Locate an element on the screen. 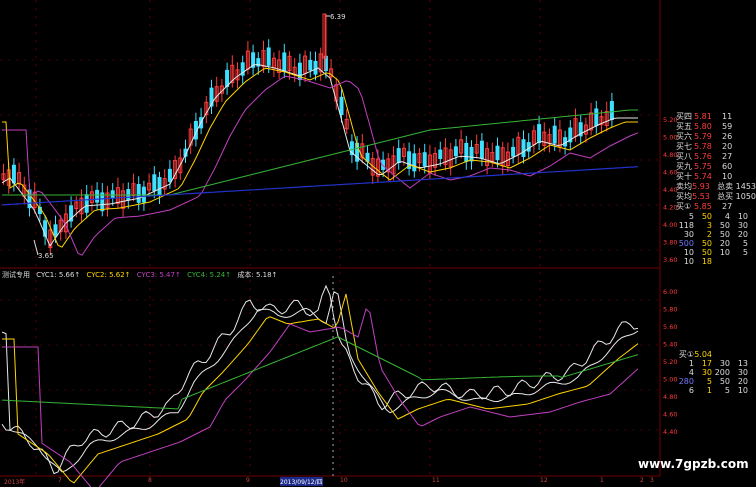  quote-row: 买均 5.53 总买 1050 is located at coordinates (716, 196).